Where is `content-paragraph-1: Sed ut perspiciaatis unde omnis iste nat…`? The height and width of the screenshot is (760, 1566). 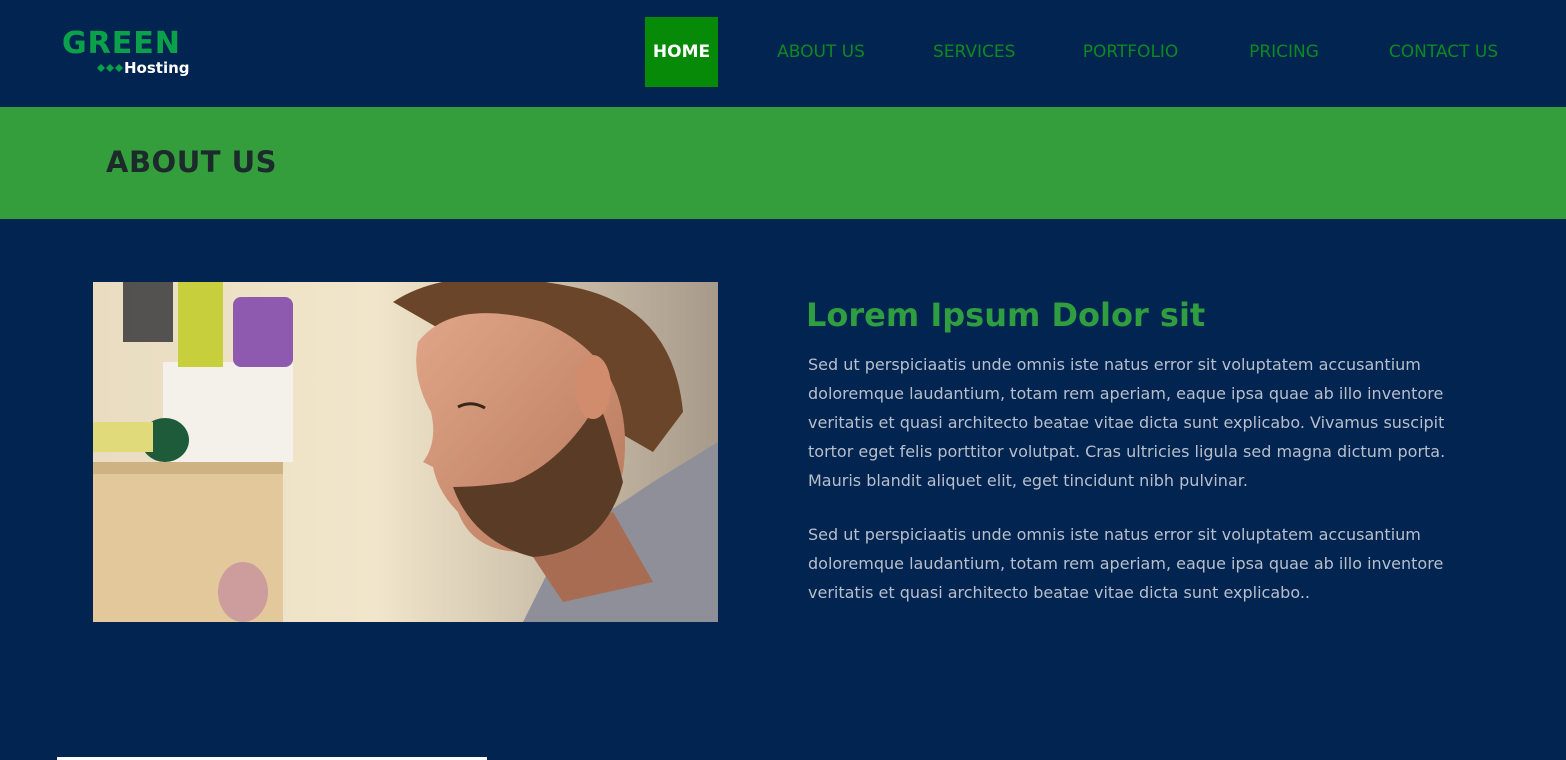
content-paragraph-1: Sed ut perspiciaatis unde omnis iste nat… is located at coordinates (1127, 422).